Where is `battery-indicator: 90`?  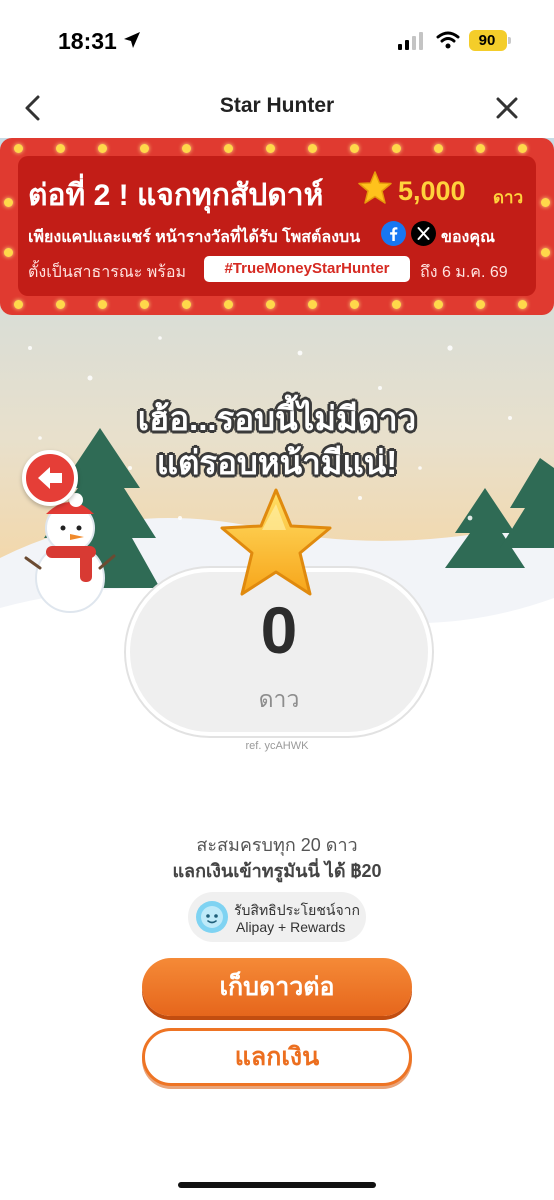 battery-indicator: 90 is located at coordinates (490, 40).